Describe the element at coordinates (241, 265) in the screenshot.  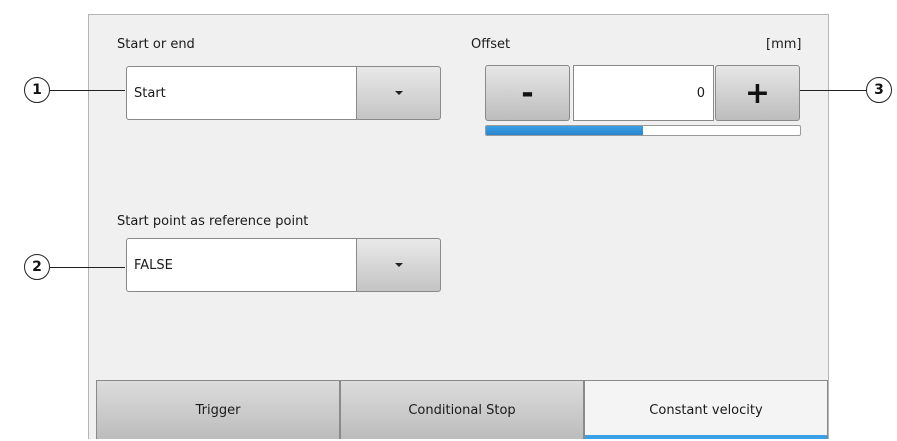
I see `reference-point-value: FALSE` at that location.